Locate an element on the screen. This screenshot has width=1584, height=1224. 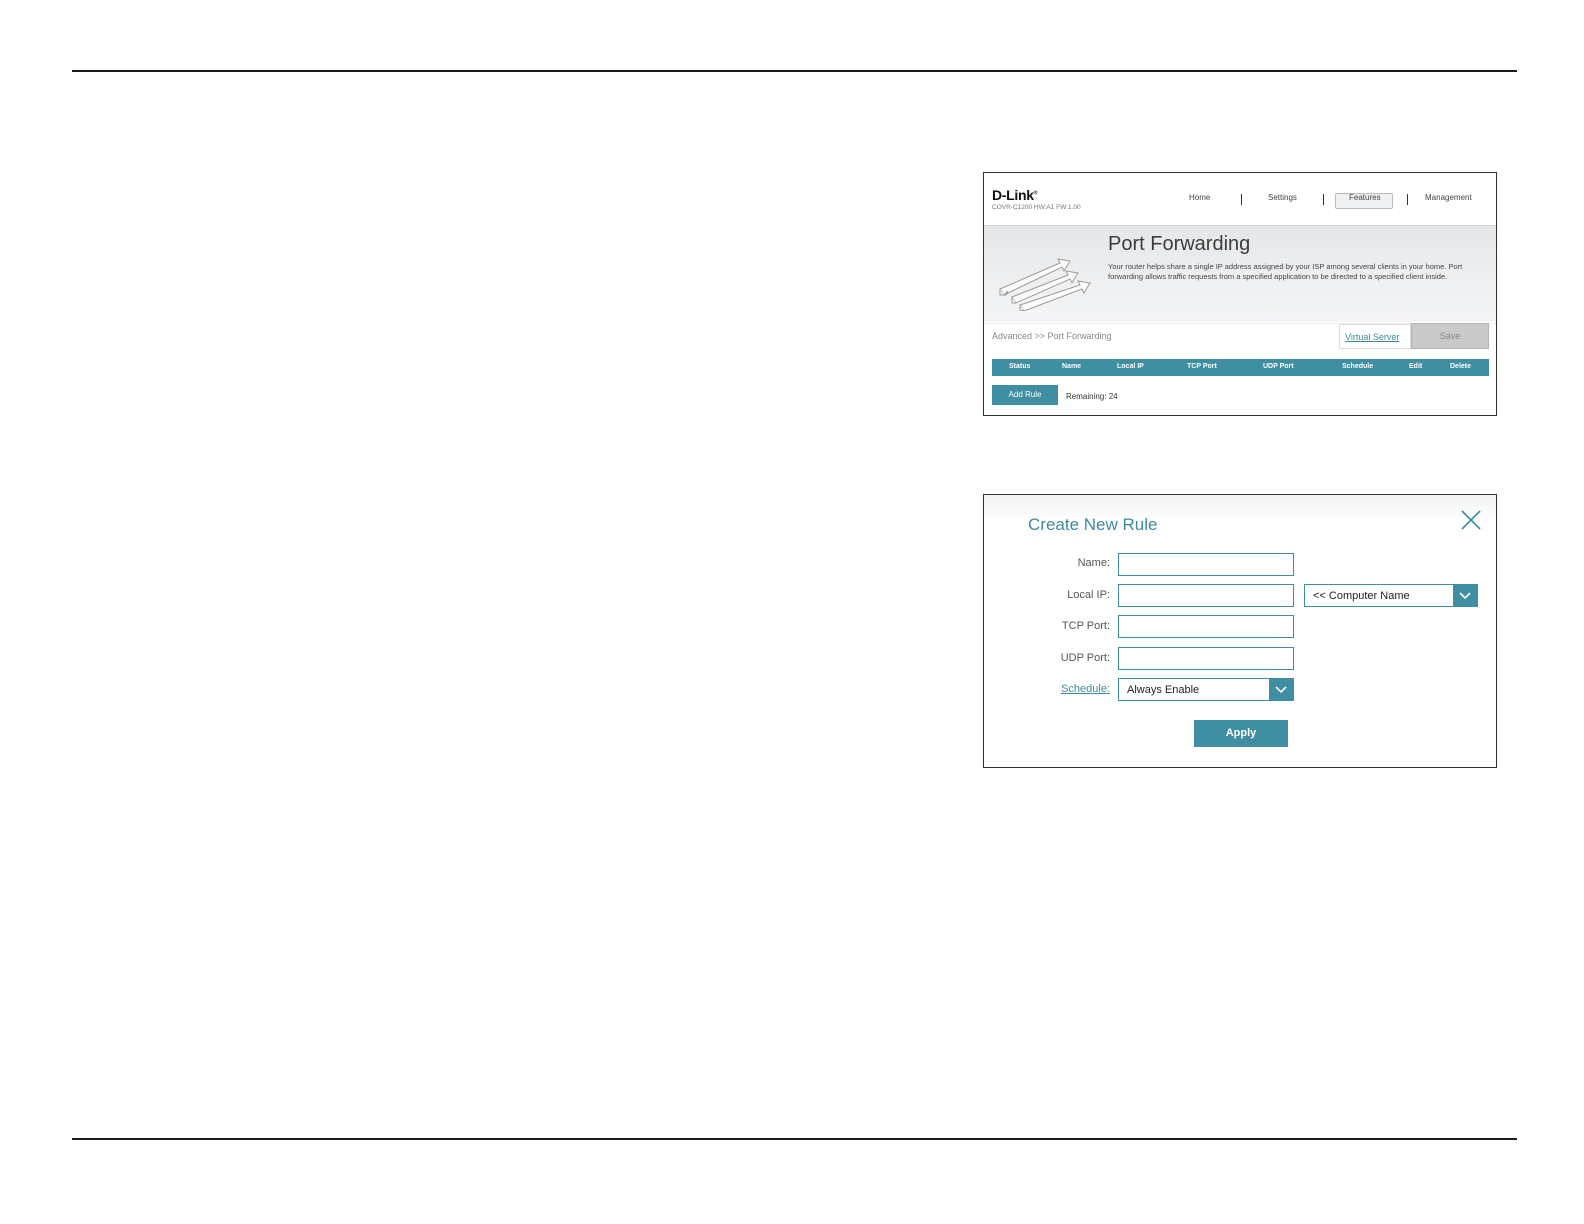
computer-name-select: << Computer Name is located at coordinates (1391, 595).